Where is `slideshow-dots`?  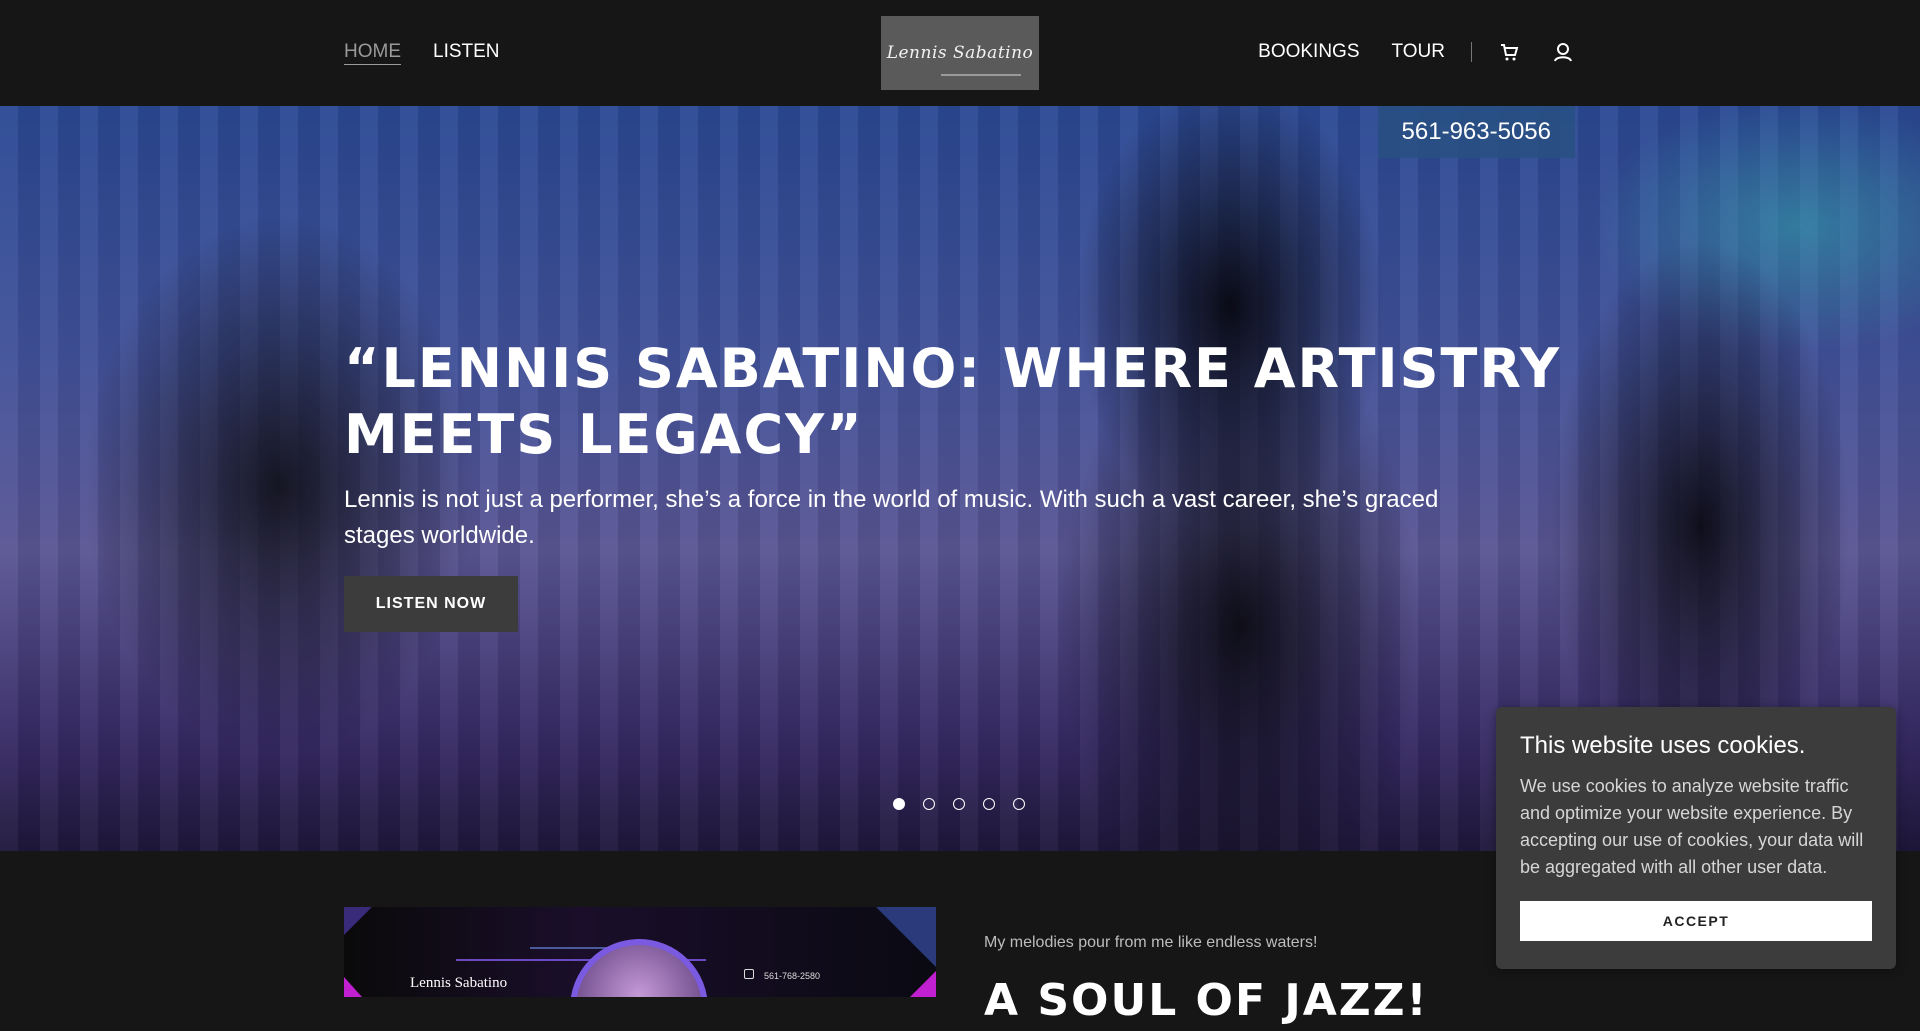 slideshow-dots is located at coordinates (959, 804).